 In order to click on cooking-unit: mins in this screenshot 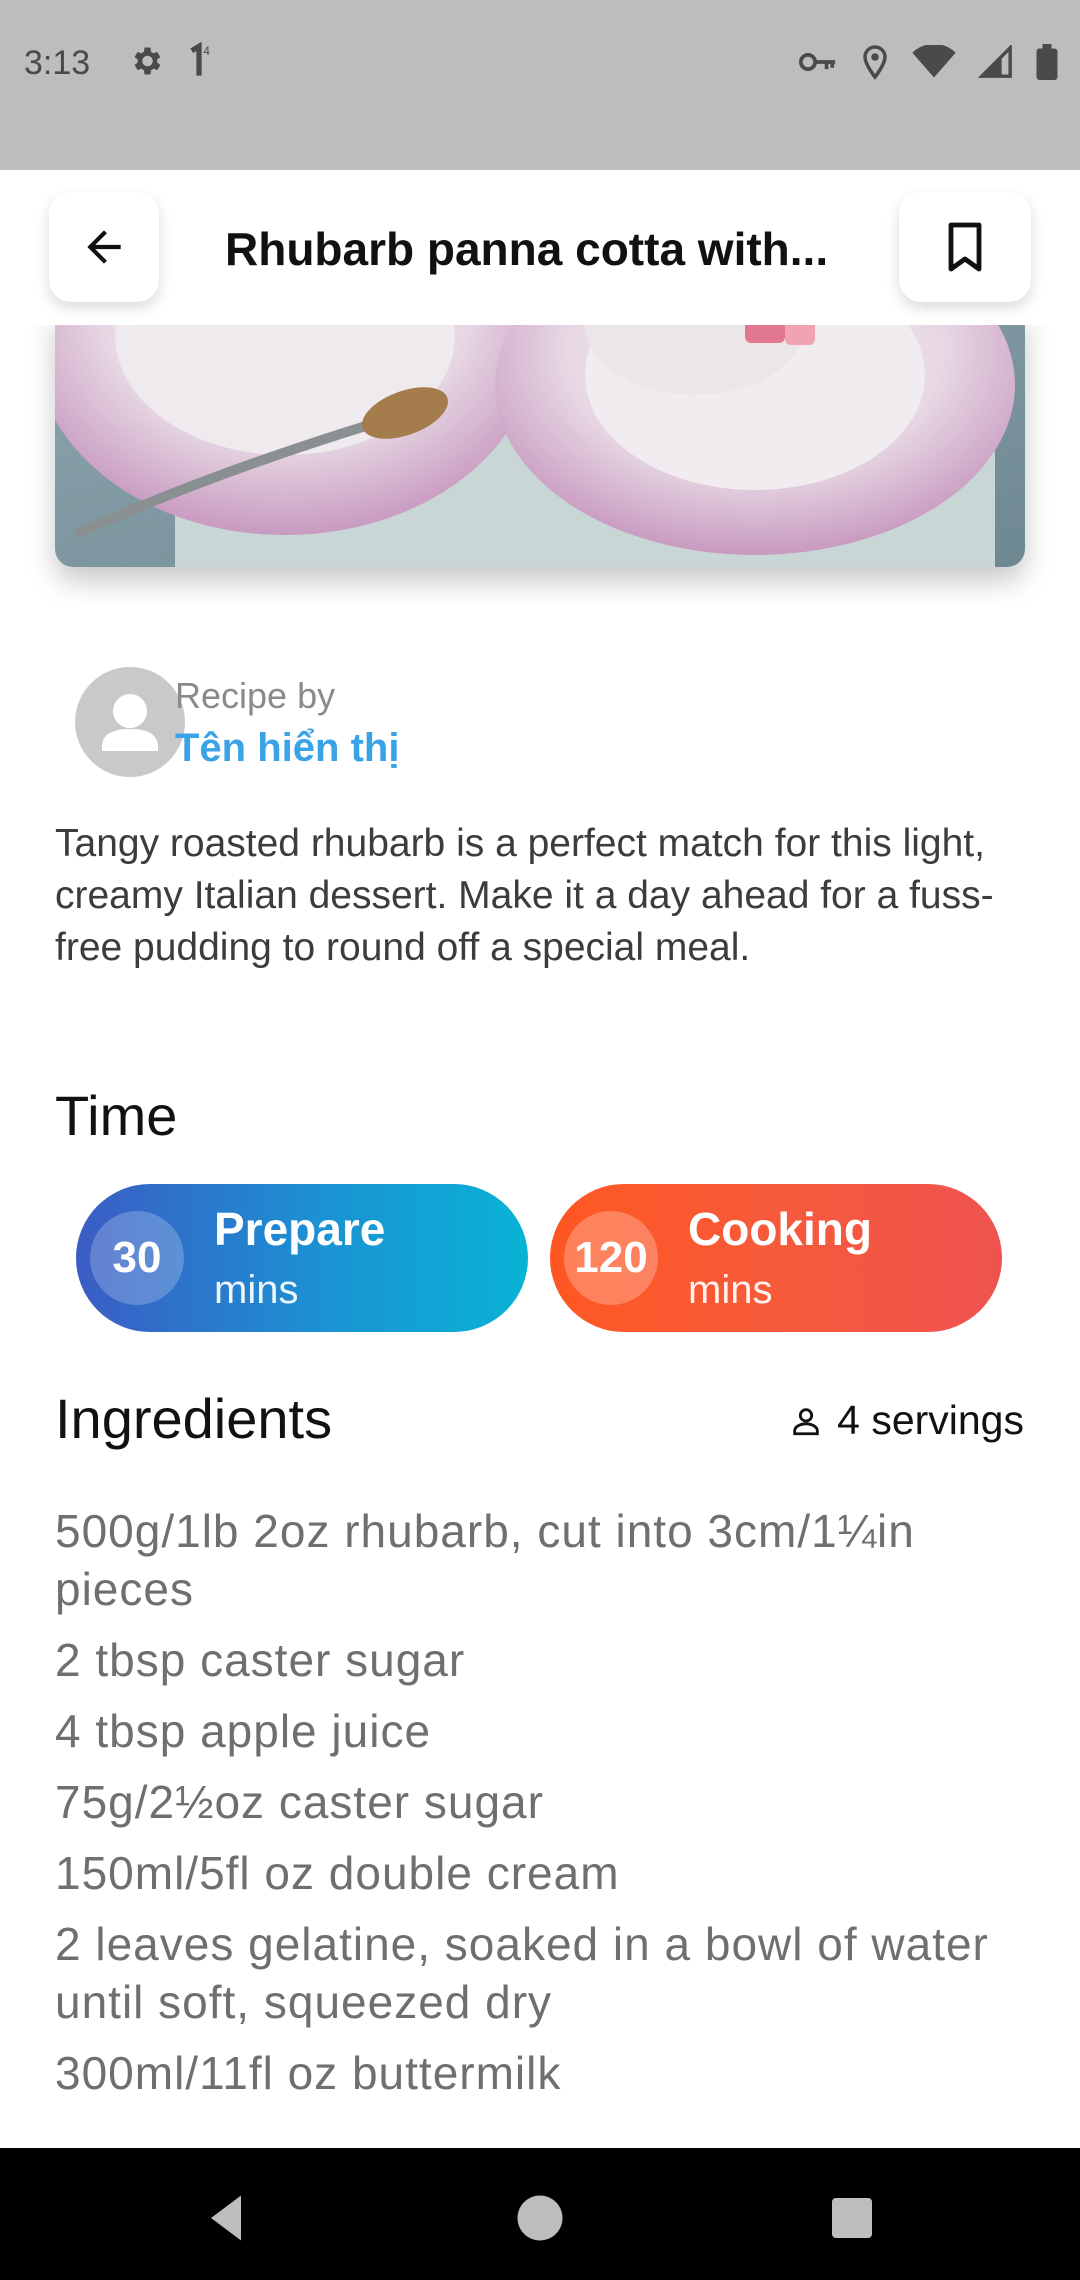, I will do `click(730, 1290)`.